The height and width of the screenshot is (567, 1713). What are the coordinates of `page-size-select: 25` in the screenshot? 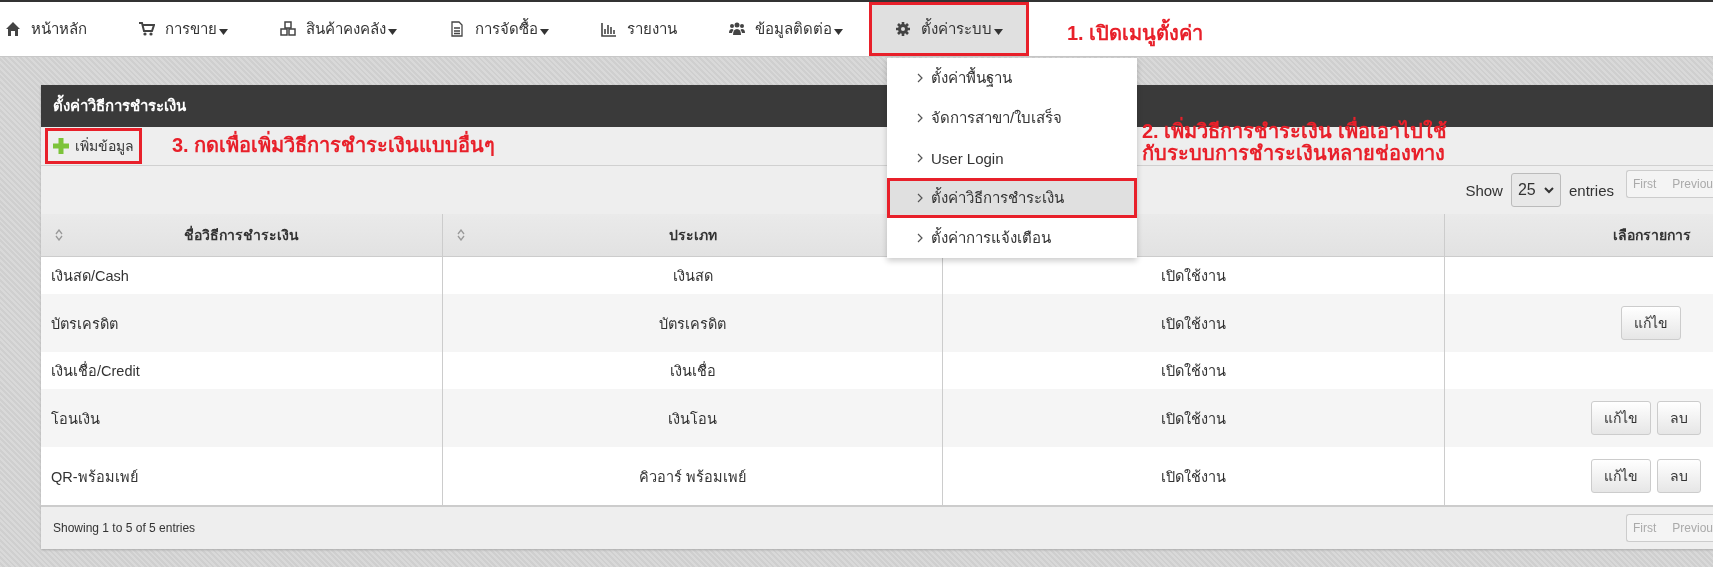 It's located at (1535, 190).